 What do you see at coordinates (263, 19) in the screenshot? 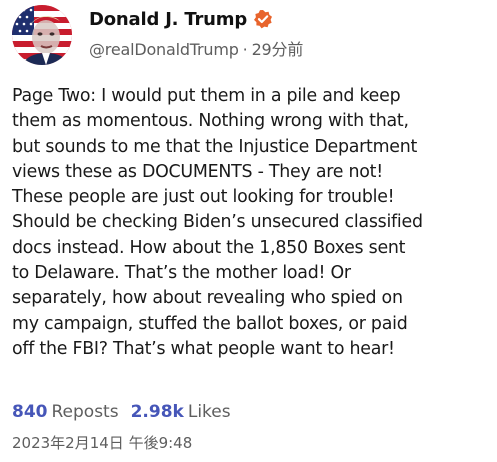
I see `verified-badge-icon` at bounding box center [263, 19].